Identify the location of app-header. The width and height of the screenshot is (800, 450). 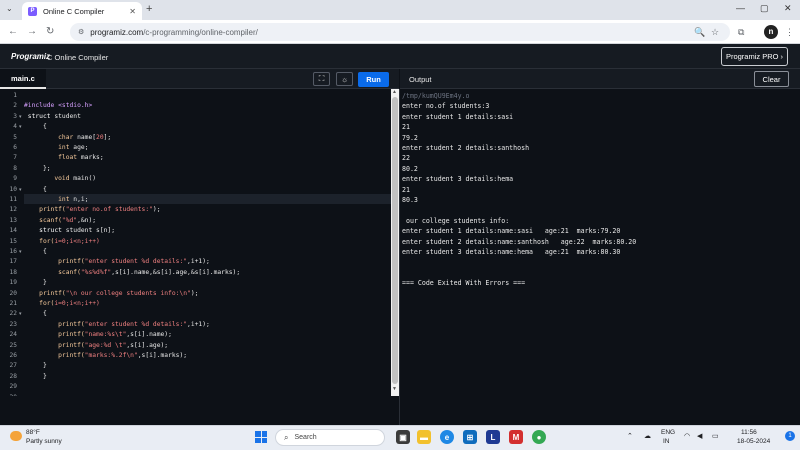
(400, 56).